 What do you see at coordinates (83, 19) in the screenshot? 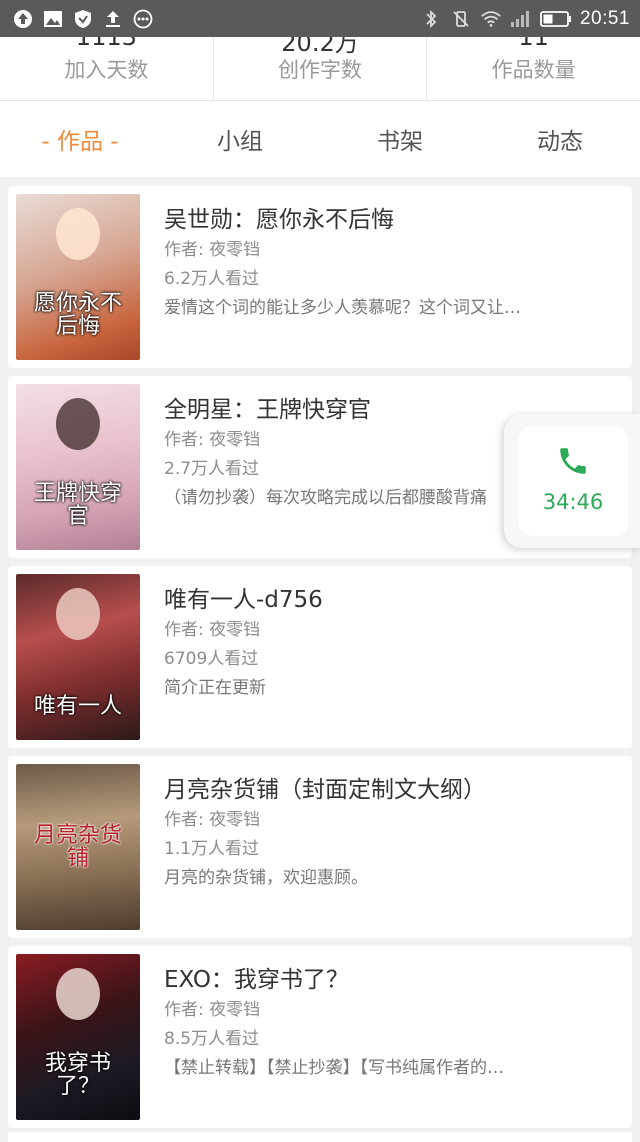
I see `shield-icon` at bounding box center [83, 19].